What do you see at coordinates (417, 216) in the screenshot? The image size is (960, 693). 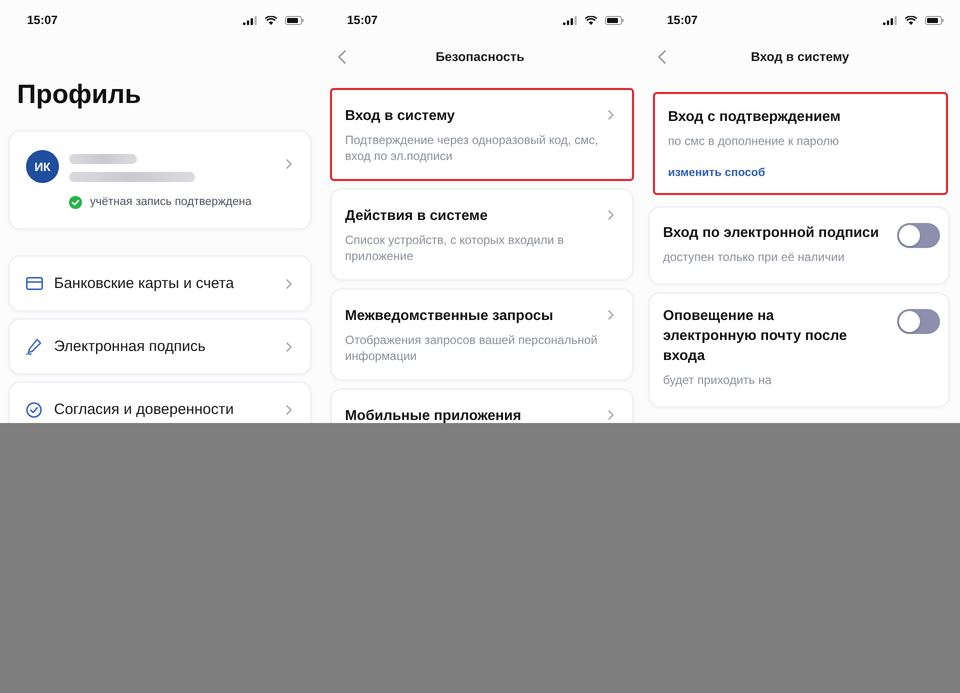 I see `card-title: Действия в системе` at bounding box center [417, 216].